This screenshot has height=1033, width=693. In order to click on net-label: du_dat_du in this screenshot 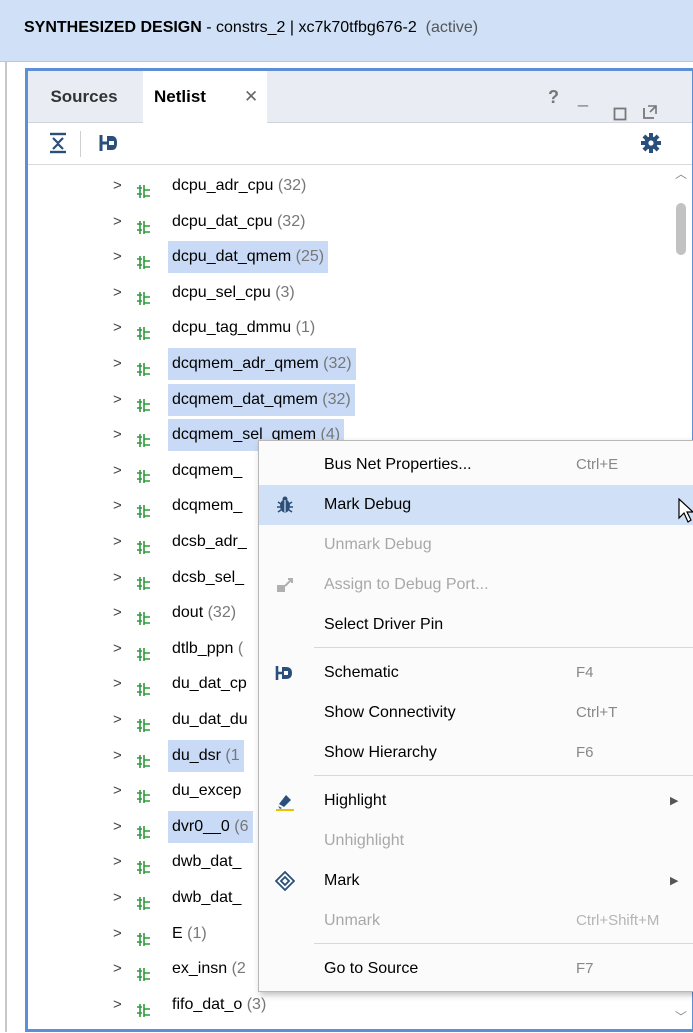, I will do `click(210, 720)`.